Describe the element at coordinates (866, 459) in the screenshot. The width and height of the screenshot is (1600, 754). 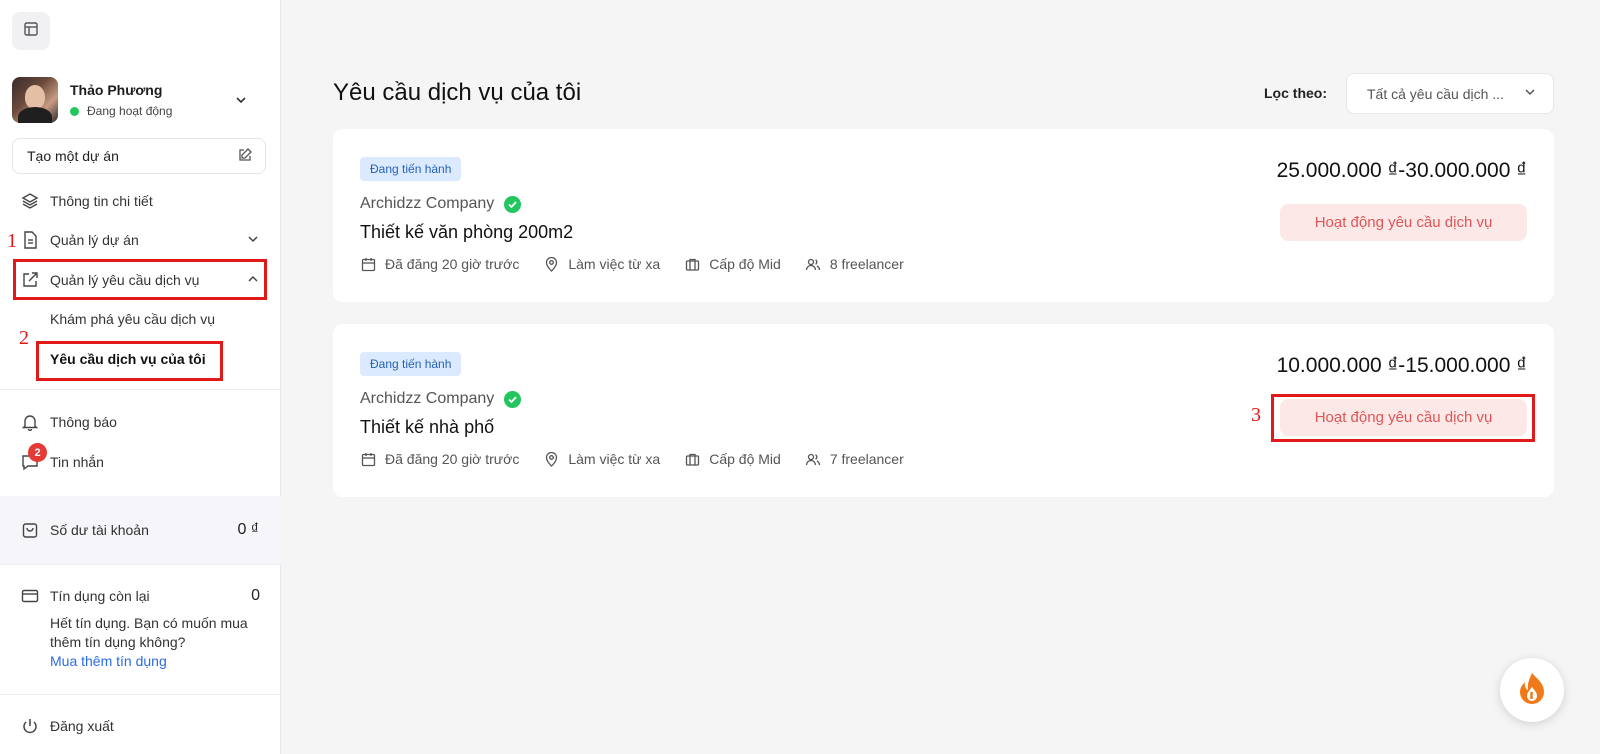
I see `freelancer-count-label: 7 freelancer` at that location.